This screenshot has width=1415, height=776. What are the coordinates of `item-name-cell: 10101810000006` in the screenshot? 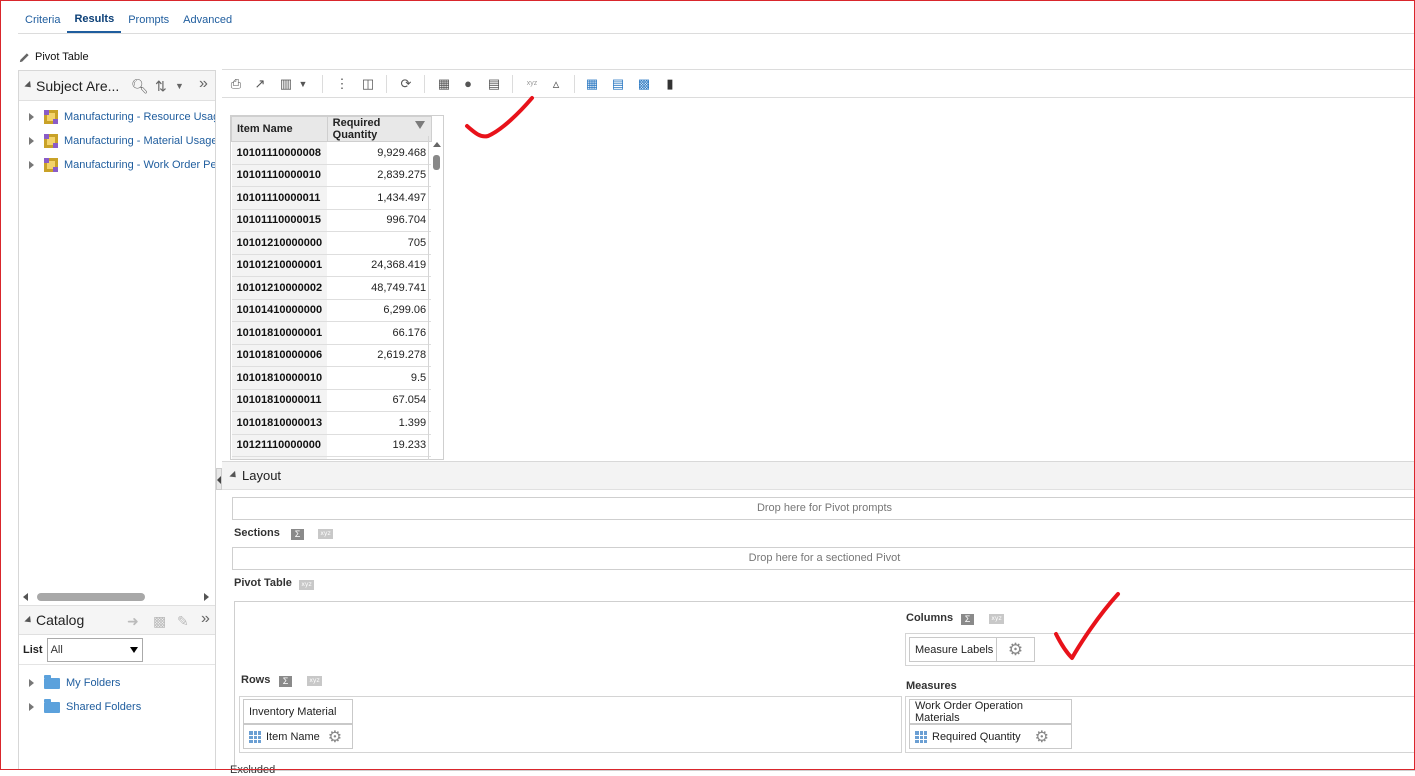 It's located at (279, 355).